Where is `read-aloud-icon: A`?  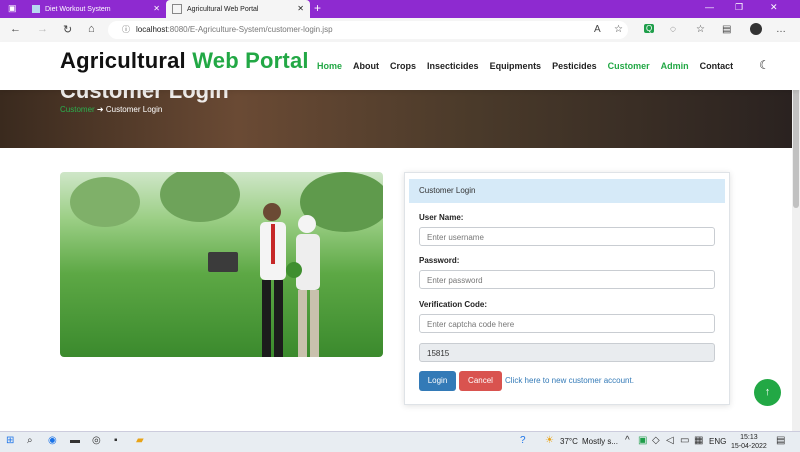 read-aloud-icon: A is located at coordinates (597, 29).